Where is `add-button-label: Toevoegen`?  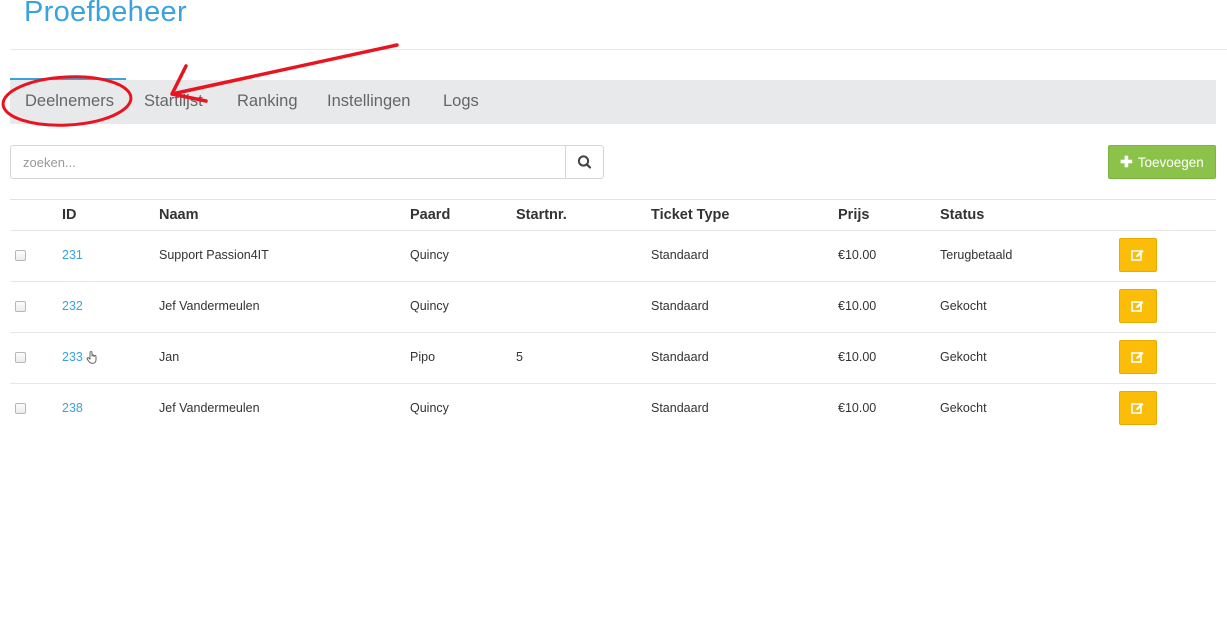
add-button-label: Toevoegen is located at coordinates (1170, 162).